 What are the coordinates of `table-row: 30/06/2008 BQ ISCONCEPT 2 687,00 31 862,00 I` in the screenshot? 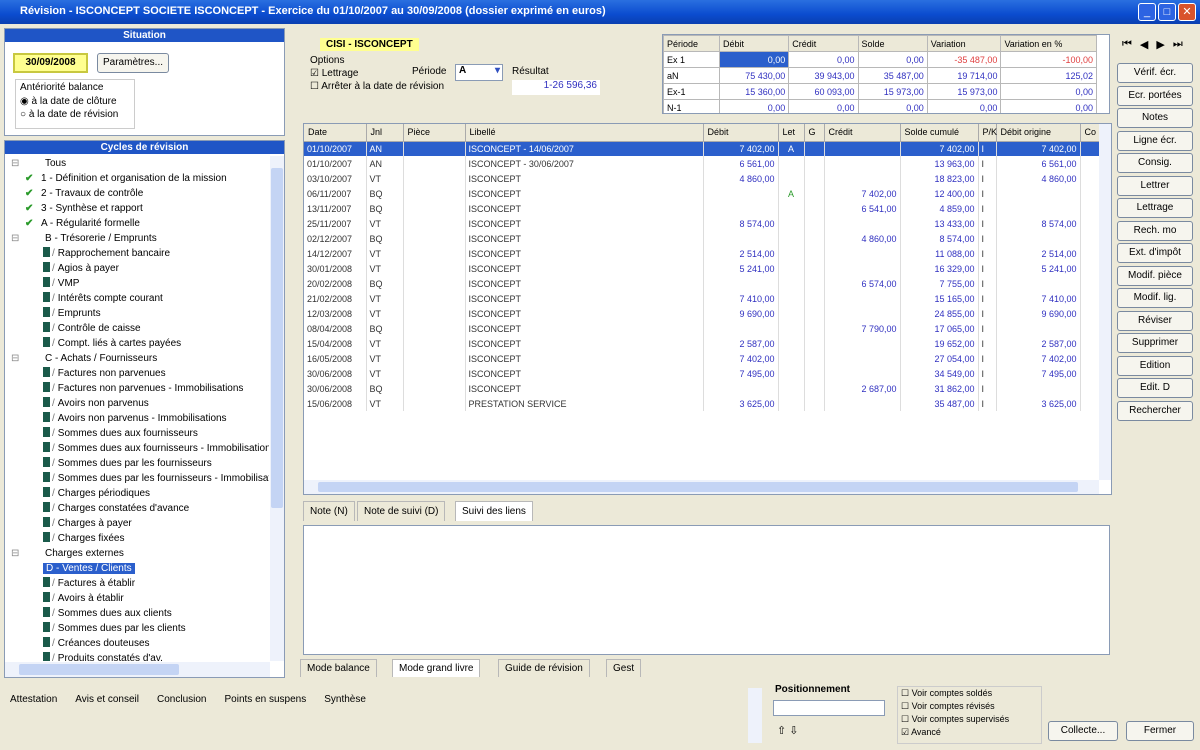 It's located at (702, 388).